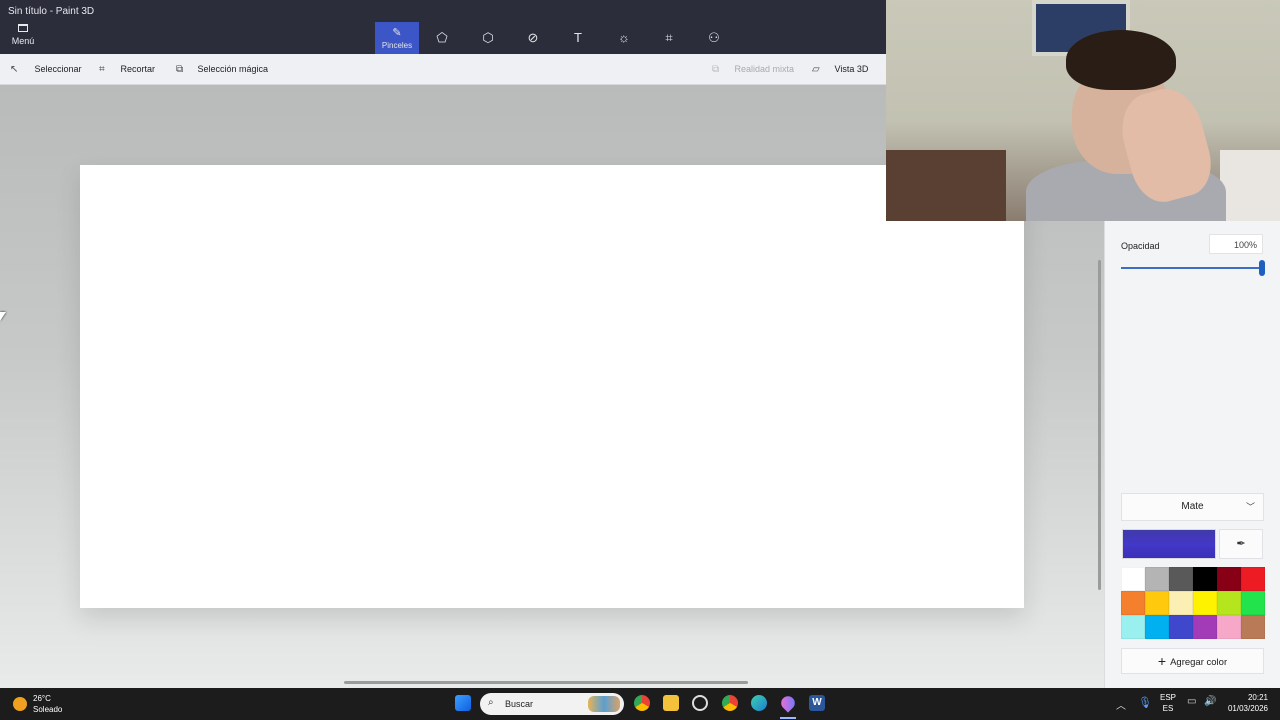  Describe the element at coordinates (1126, 125) in the screenshot. I see `webcam-person` at that location.